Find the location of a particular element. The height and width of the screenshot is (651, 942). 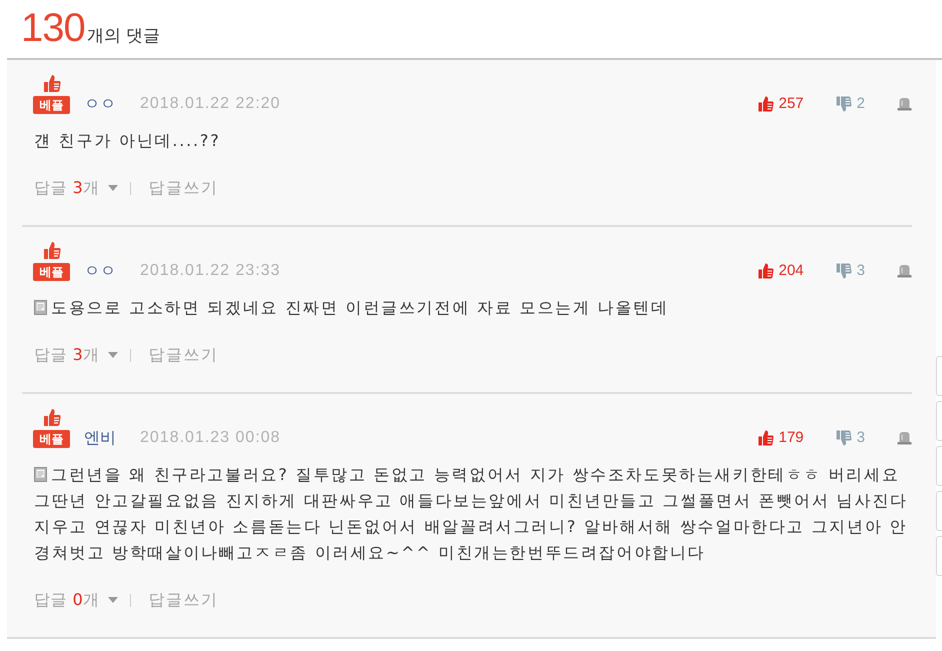

like-button: 179 is located at coordinates (781, 438).